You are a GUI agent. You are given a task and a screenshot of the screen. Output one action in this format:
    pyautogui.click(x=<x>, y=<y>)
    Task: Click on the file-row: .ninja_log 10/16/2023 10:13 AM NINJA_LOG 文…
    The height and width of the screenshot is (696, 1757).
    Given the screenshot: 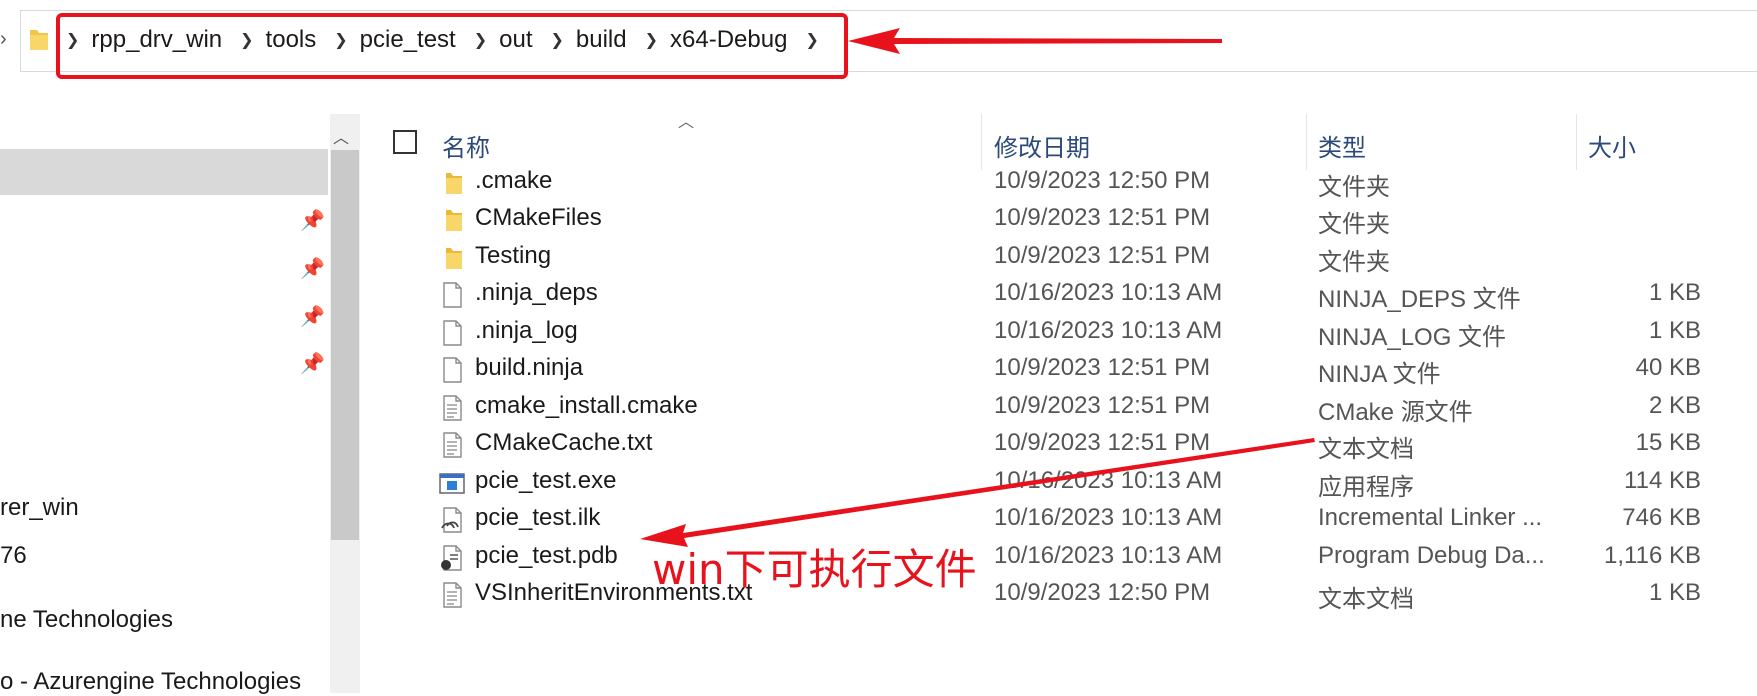 What is the action you would take?
    pyautogui.click(x=1058, y=332)
    